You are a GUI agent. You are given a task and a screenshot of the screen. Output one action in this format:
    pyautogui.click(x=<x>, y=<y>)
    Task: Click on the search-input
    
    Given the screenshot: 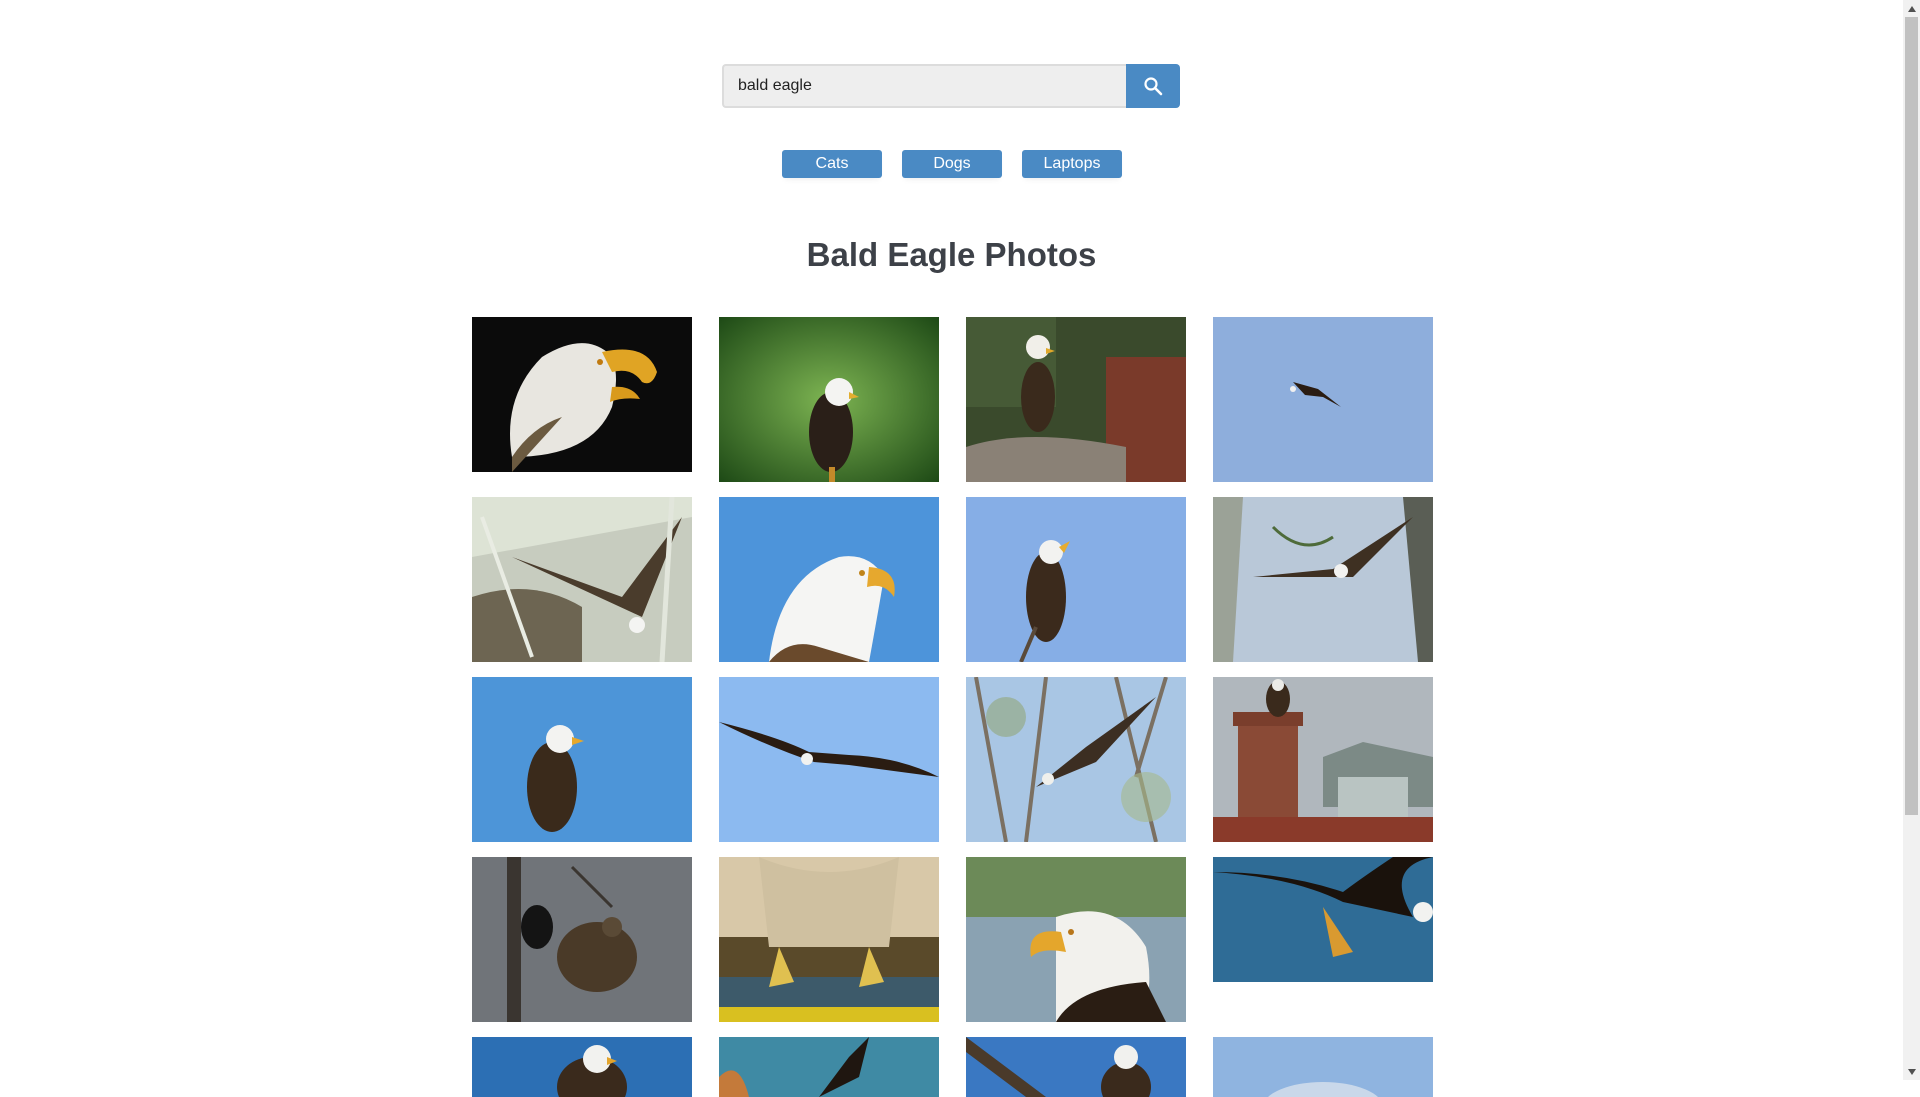 What is the action you would take?
    pyautogui.click(x=924, y=86)
    